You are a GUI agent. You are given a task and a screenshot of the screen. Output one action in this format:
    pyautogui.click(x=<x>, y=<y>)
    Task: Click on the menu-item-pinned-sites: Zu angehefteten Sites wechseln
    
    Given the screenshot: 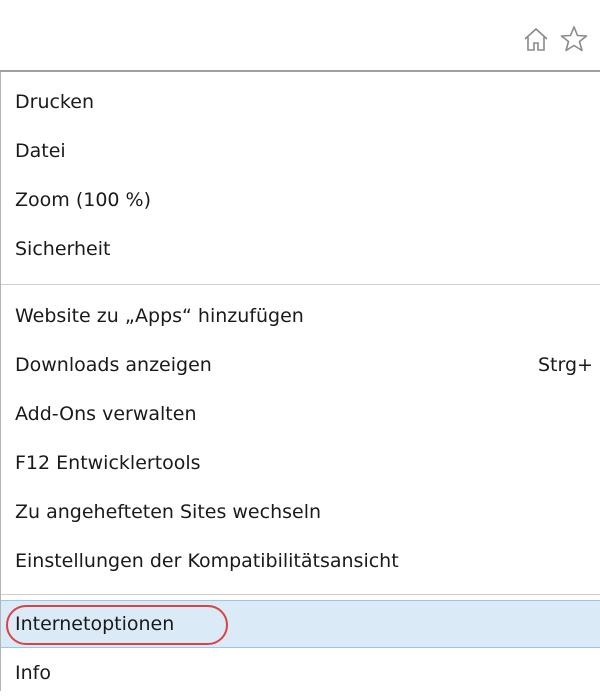 What is the action you would take?
    pyautogui.click(x=300, y=512)
    